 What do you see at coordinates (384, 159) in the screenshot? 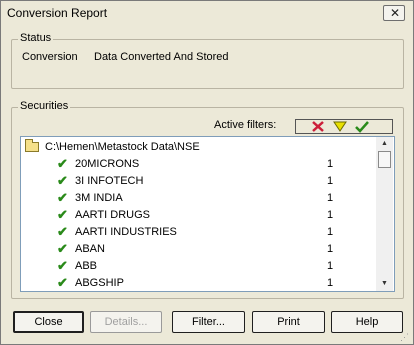
I see `scroll-thumb` at bounding box center [384, 159].